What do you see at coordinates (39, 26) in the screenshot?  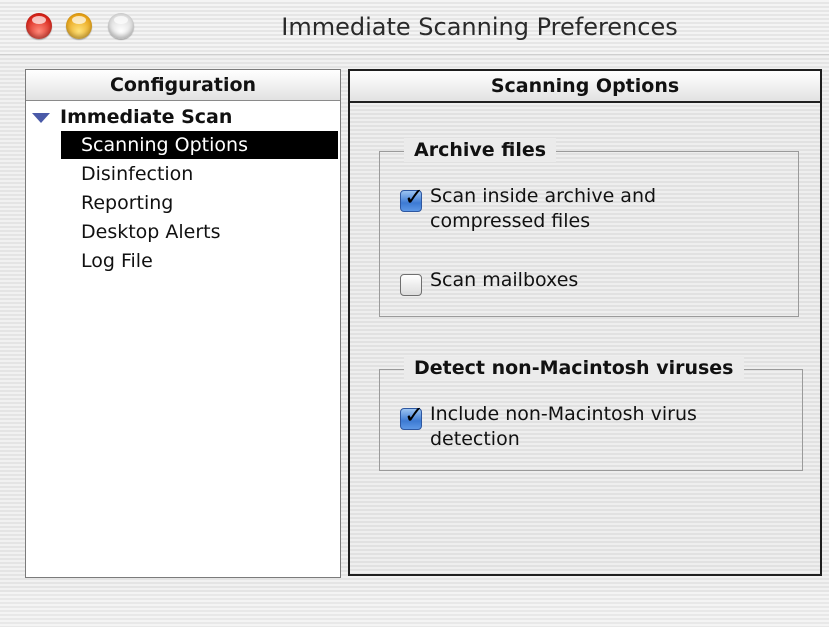 I see `close-icon` at bounding box center [39, 26].